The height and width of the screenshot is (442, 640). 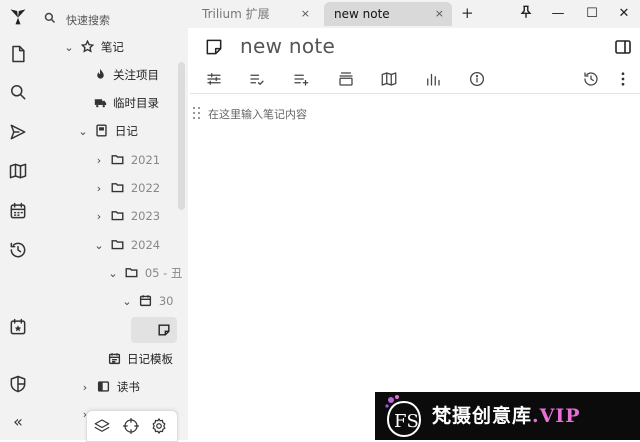 What do you see at coordinates (415, 93) in the screenshot?
I see `ribbon-divider` at bounding box center [415, 93].